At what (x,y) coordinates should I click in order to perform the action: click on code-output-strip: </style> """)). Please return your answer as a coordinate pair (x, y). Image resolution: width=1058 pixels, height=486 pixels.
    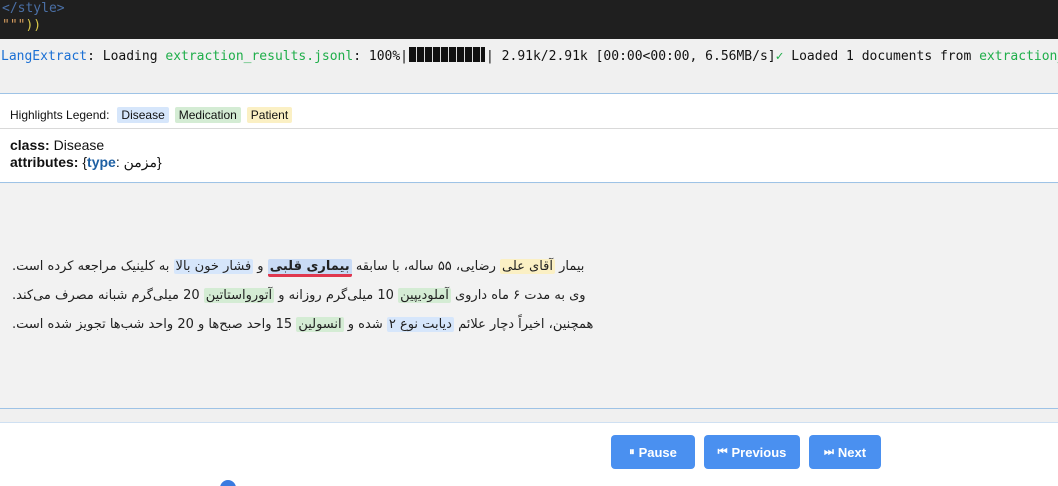
    Looking at the image, I should click on (529, 19).